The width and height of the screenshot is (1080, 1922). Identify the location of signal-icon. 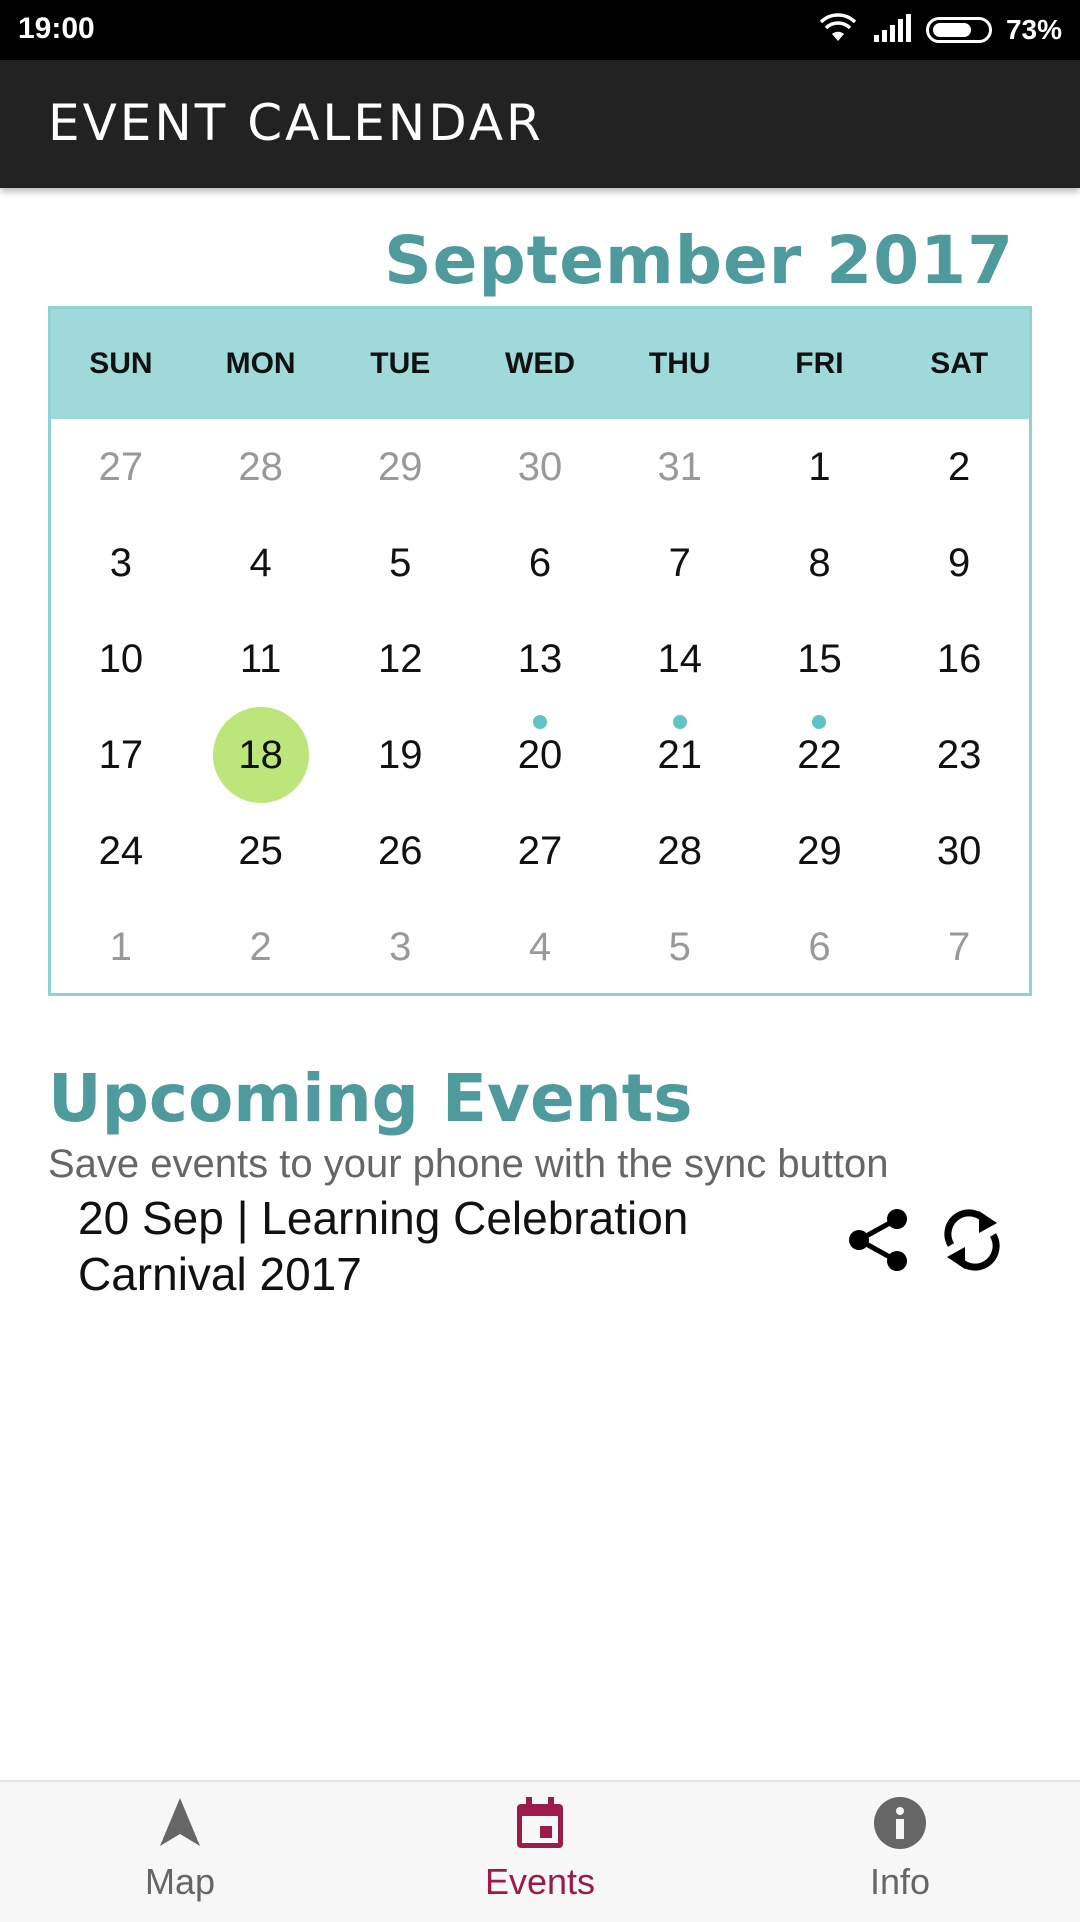
(892, 30).